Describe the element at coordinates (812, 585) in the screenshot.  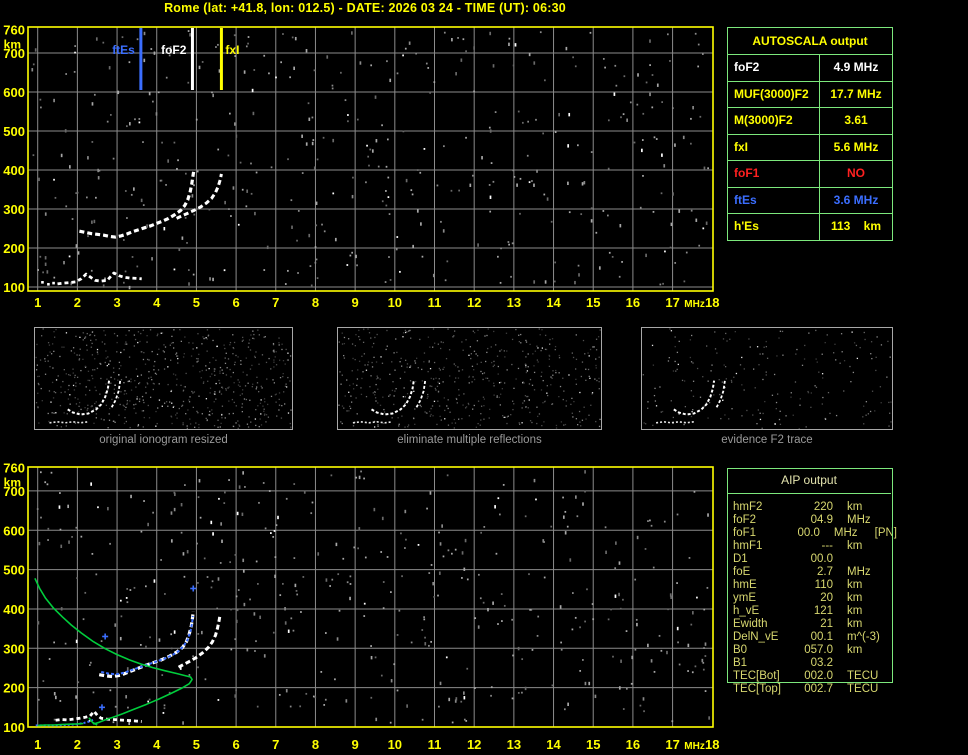
I see `table-row: hmE 110 km` at that location.